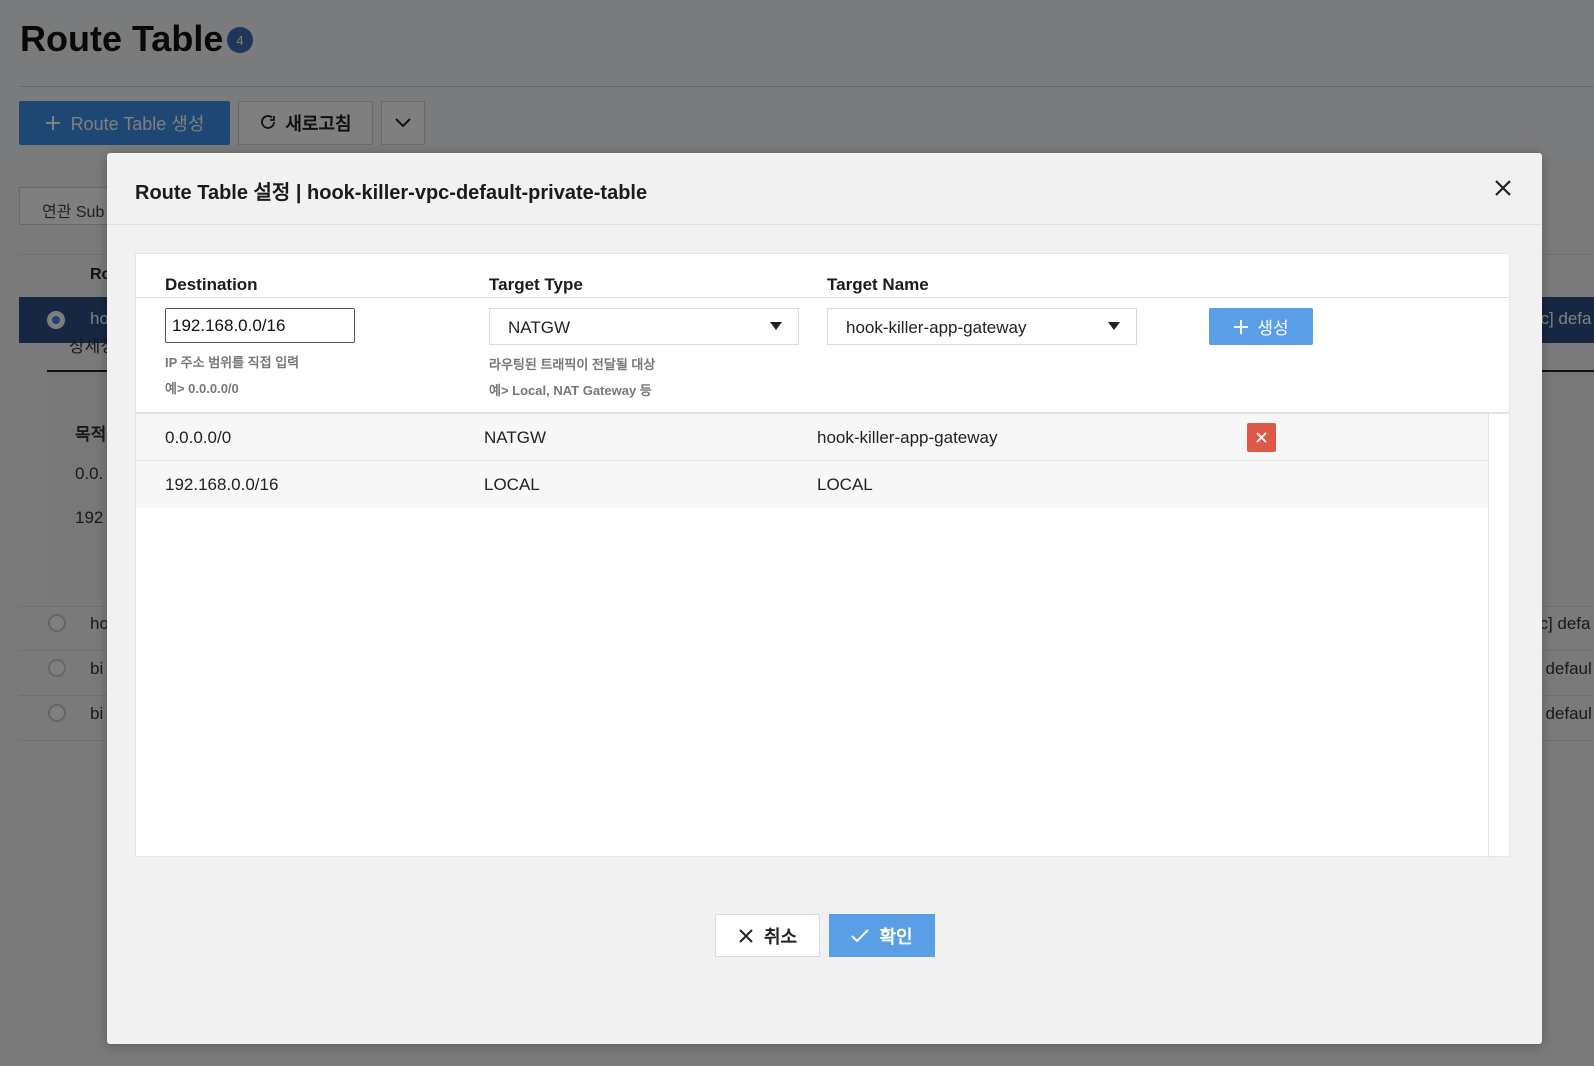 This screenshot has width=1594, height=1066. What do you see at coordinates (1241, 327) in the screenshot?
I see `plus-icon` at bounding box center [1241, 327].